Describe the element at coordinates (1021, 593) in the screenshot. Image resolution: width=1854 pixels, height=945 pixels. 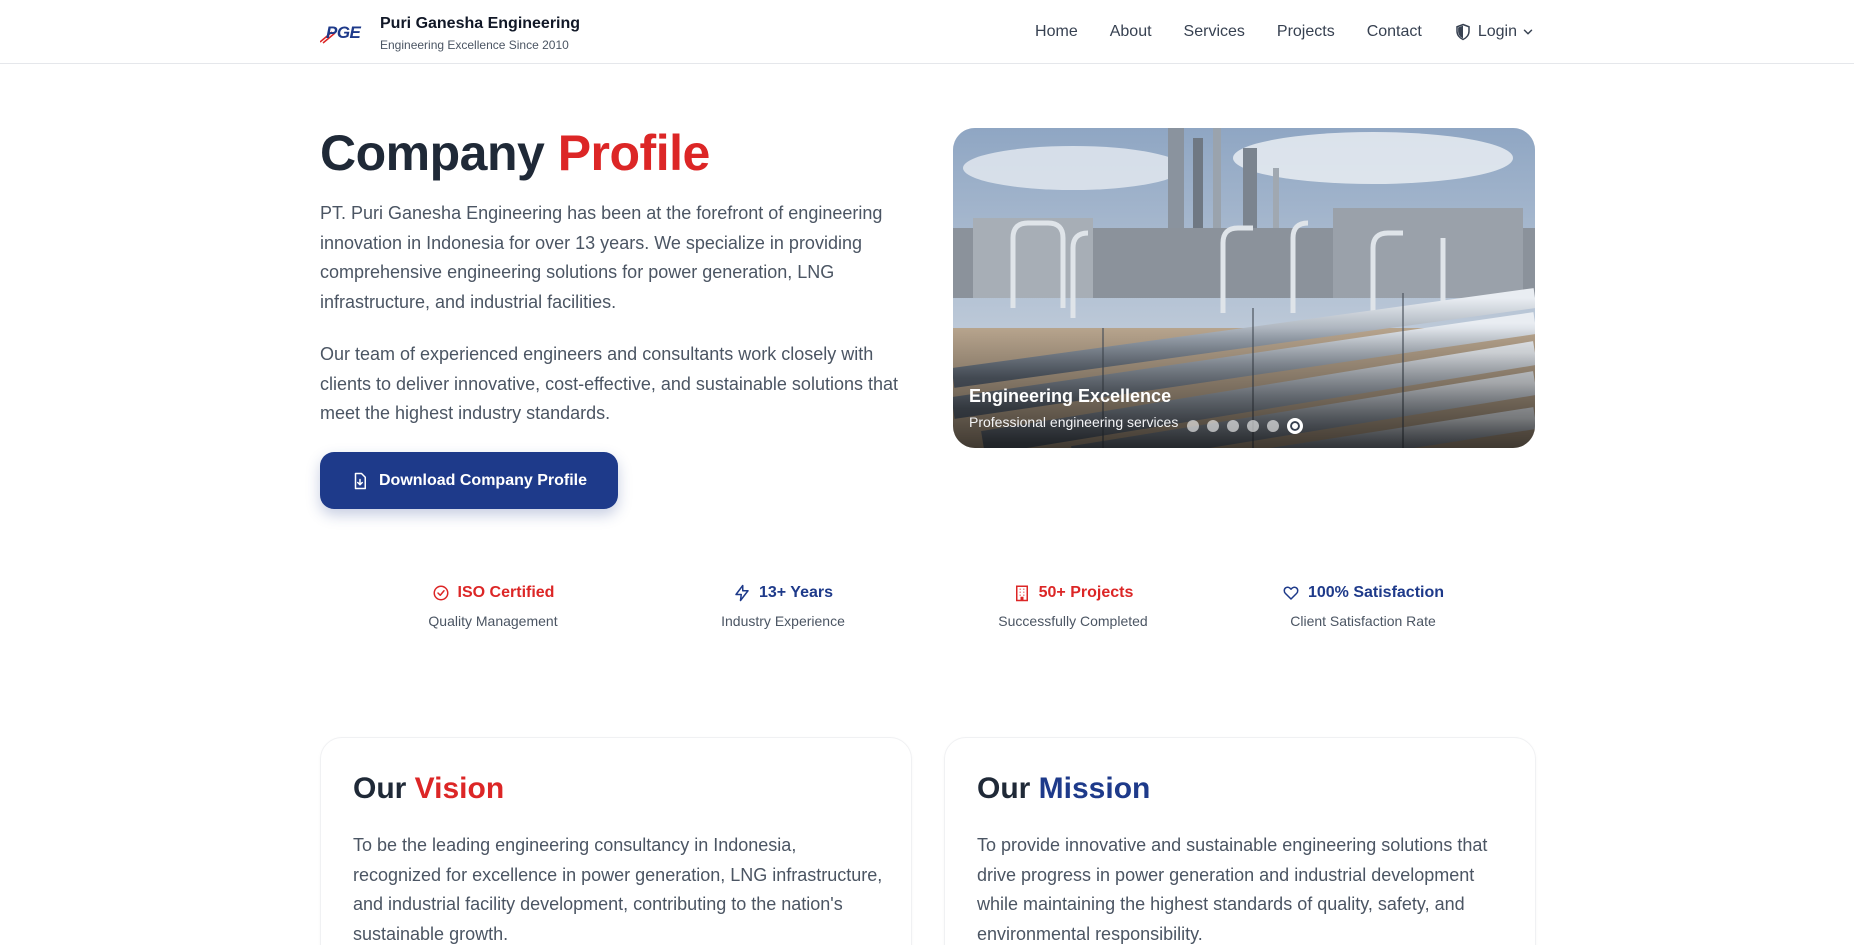
I see `building-icon` at that location.